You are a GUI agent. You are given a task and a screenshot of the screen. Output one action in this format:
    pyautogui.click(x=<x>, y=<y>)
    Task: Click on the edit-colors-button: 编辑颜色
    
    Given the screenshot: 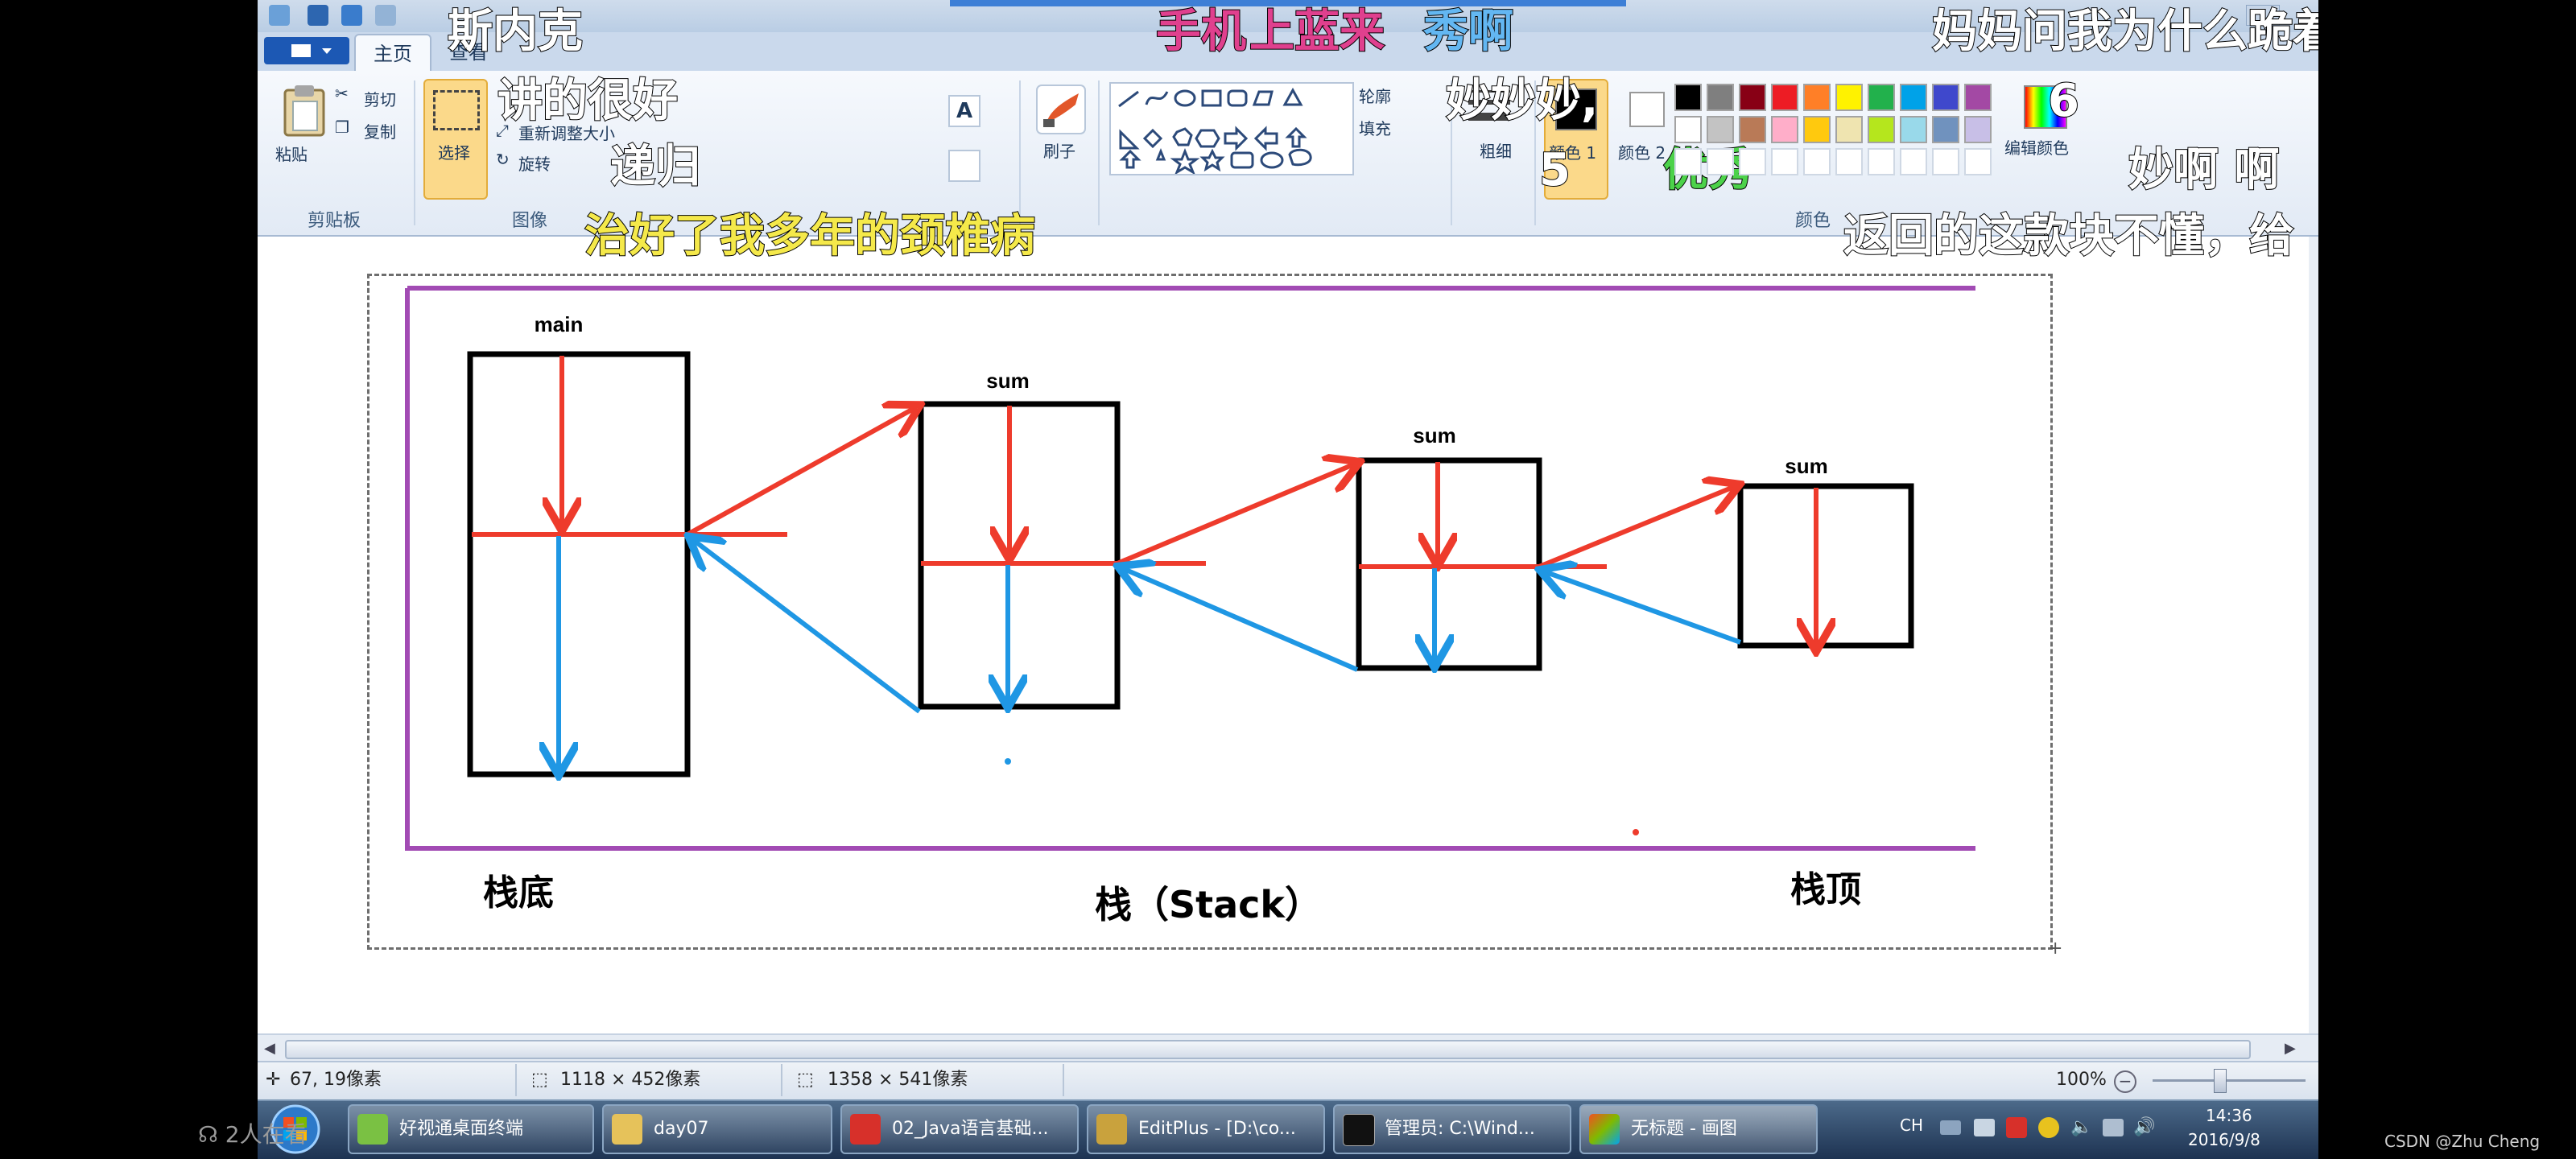 What is the action you would take?
    pyautogui.click(x=2036, y=147)
    